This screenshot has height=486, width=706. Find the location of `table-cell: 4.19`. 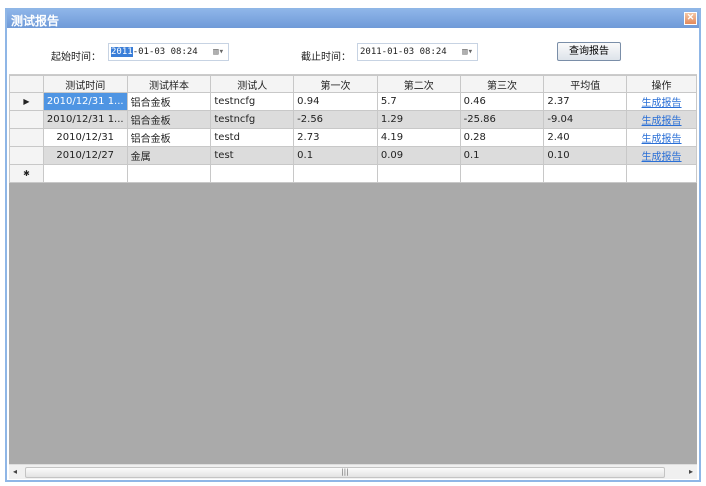

table-cell: 4.19 is located at coordinates (418, 137).